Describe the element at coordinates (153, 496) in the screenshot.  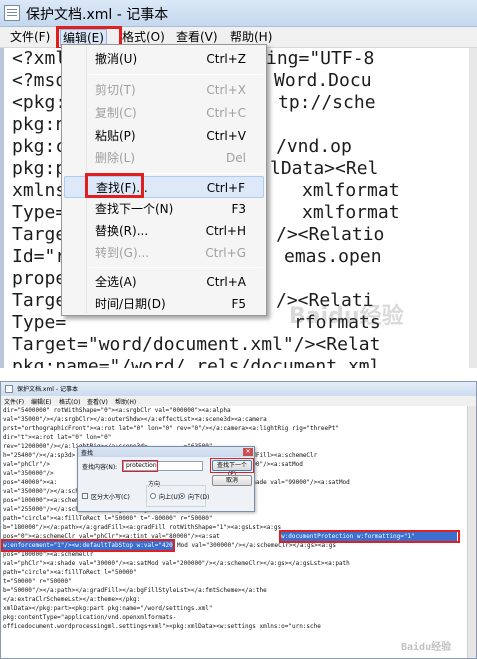
I see `radio-up` at that location.